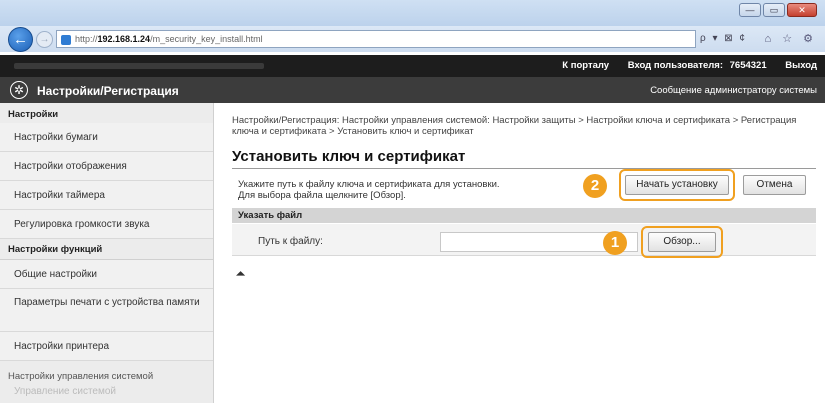 This screenshot has width=825, height=403. I want to click on sidebar-section-functions: Настройки функций, so click(106, 249).